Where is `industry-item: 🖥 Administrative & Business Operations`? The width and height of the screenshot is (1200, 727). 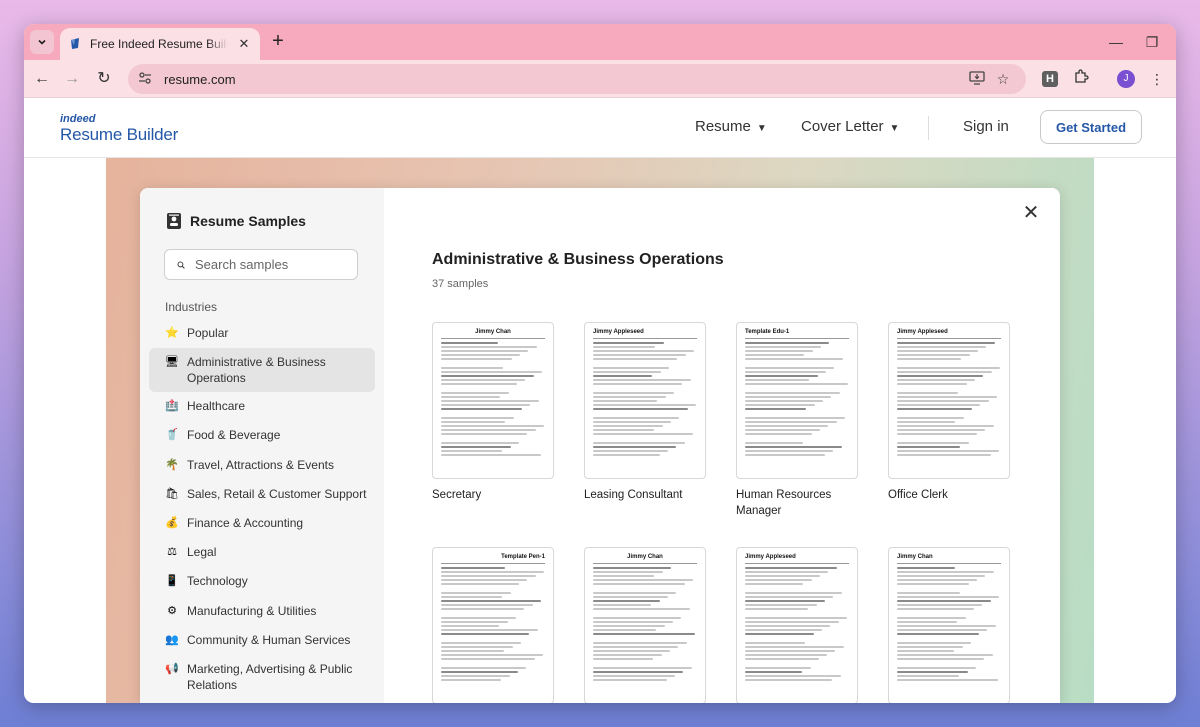
industry-item: 🖥 Administrative & Business Operations is located at coordinates (262, 370).